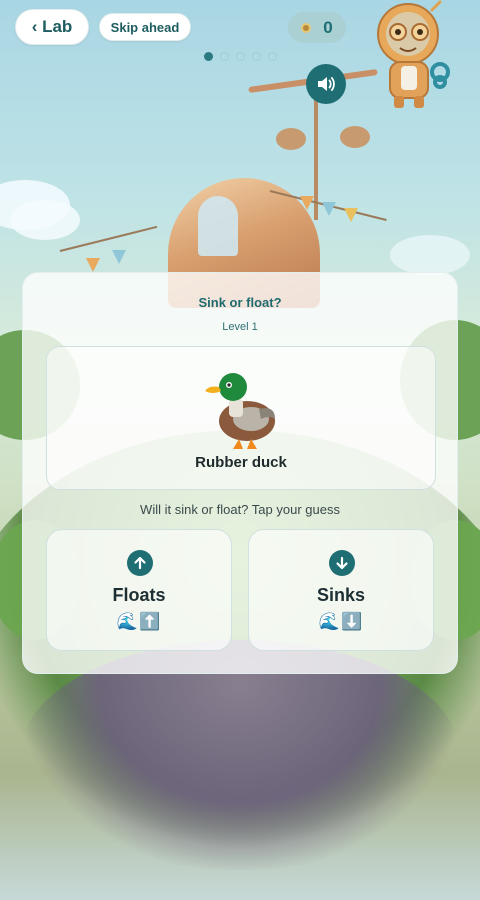  I want to click on speaker-icon, so click(326, 84).